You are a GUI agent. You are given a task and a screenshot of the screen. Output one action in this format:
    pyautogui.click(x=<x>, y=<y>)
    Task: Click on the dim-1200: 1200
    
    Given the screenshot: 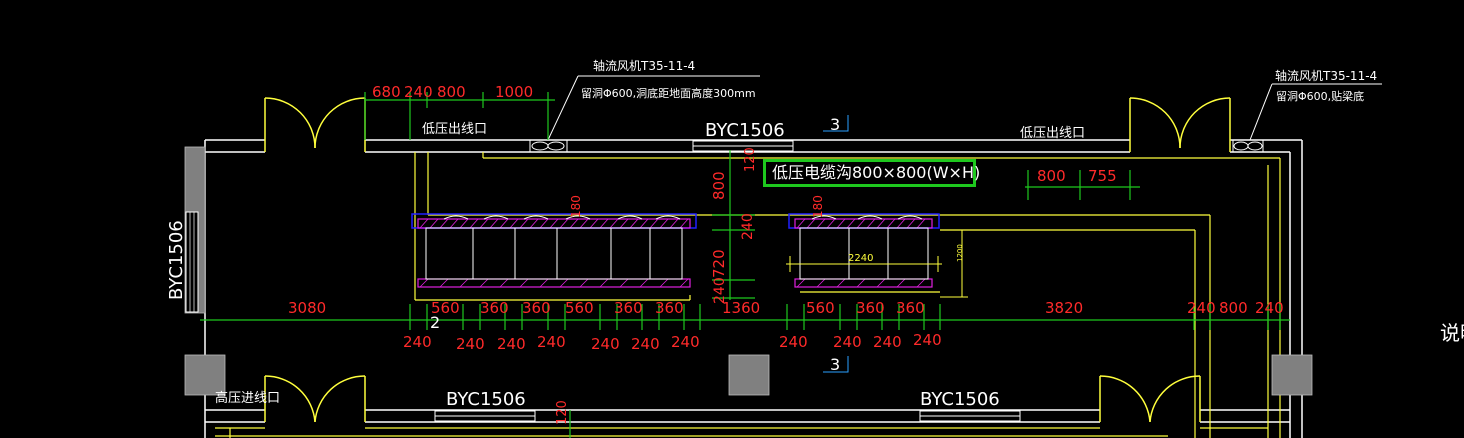 What is the action you would take?
    pyautogui.click(x=960, y=253)
    